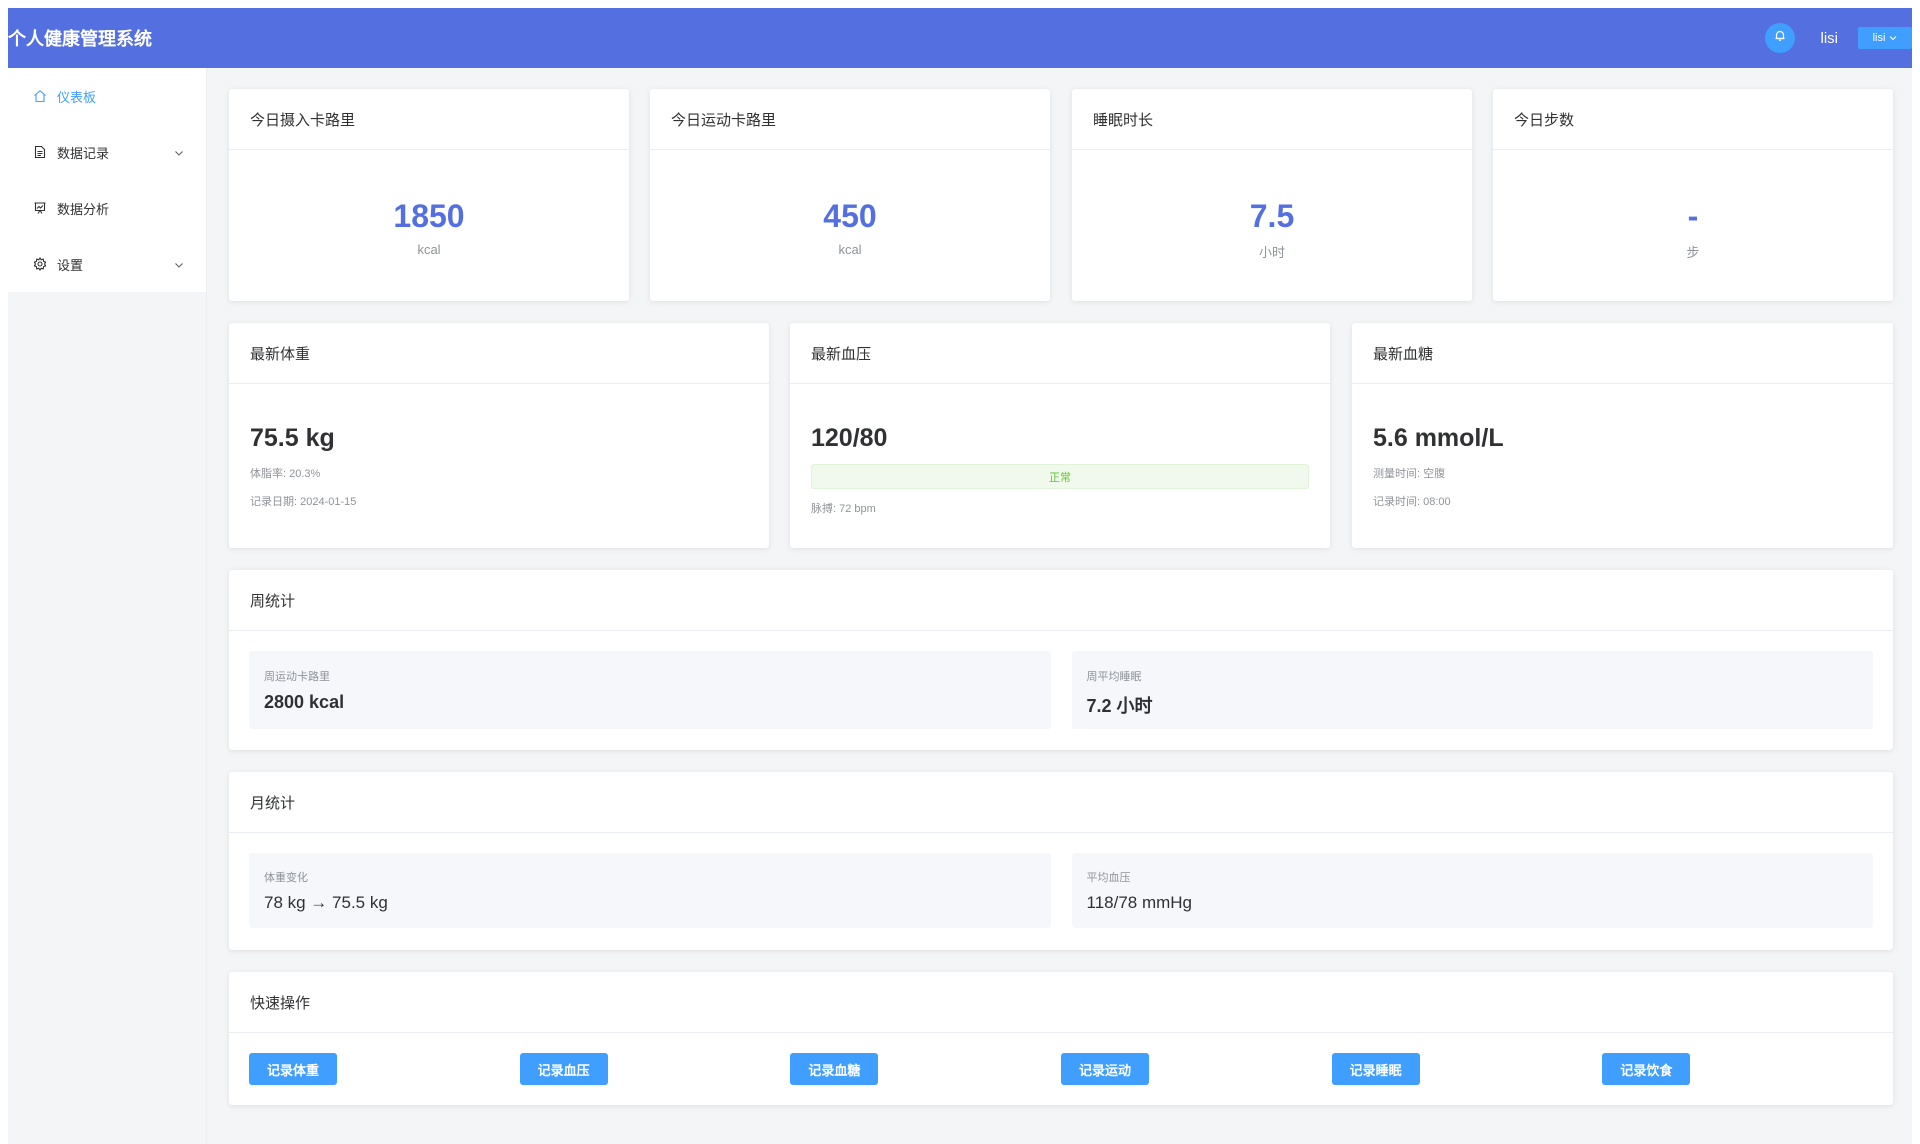 This screenshot has width=1920, height=1144. What do you see at coordinates (303, 502) in the screenshot?
I see `record-date-label: 记录日期: 2024-01-15` at bounding box center [303, 502].